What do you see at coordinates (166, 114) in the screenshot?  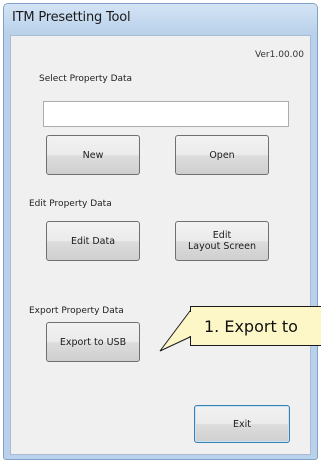 I see `property-path-field` at bounding box center [166, 114].